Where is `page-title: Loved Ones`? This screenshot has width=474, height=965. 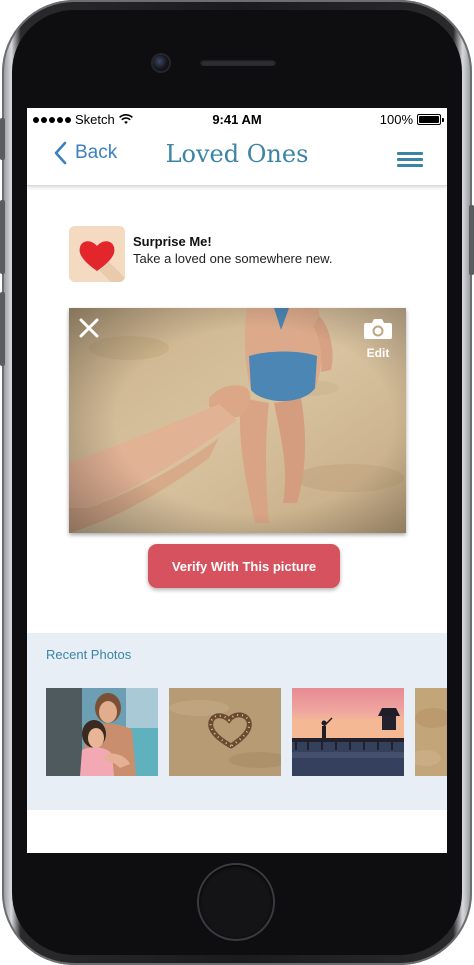 page-title: Loved Ones is located at coordinates (237, 154).